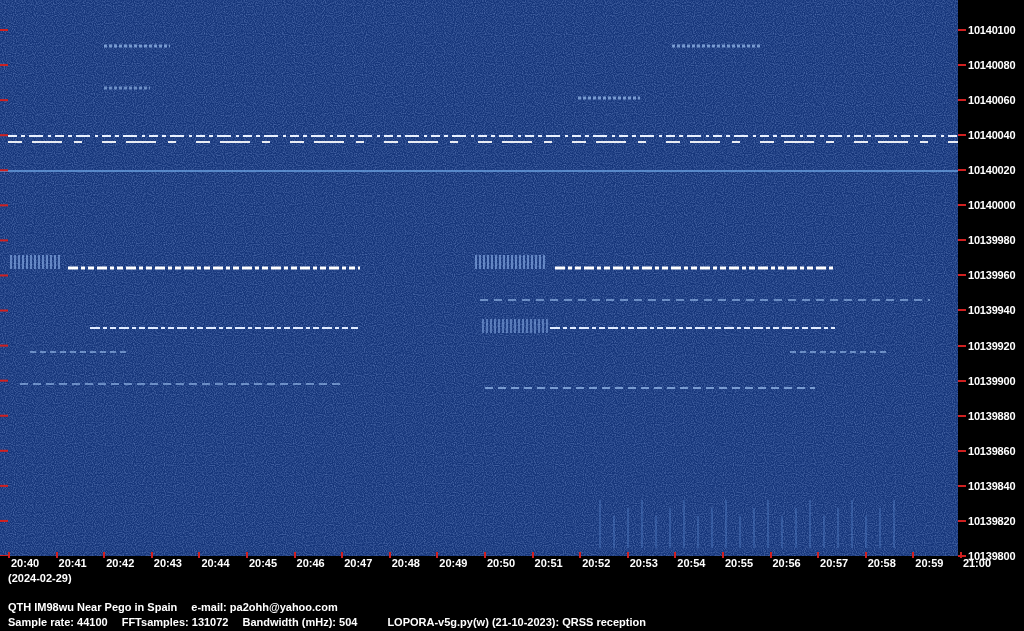 This screenshot has width=1024, height=631. What do you see at coordinates (263, 563) in the screenshot?
I see `time-label: 20:45` at bounding box center [263, 563].